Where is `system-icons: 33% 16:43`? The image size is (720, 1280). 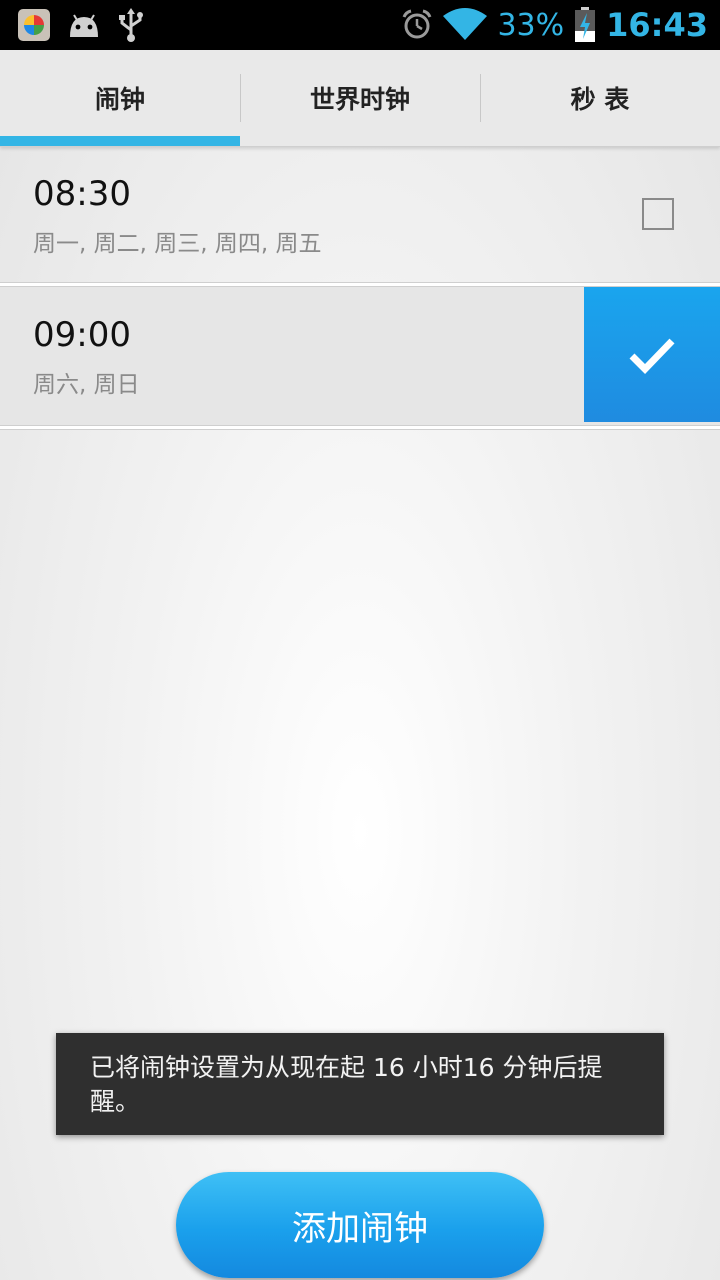 system-icons: 33% 16:43 is located at coordinates (554, 25).